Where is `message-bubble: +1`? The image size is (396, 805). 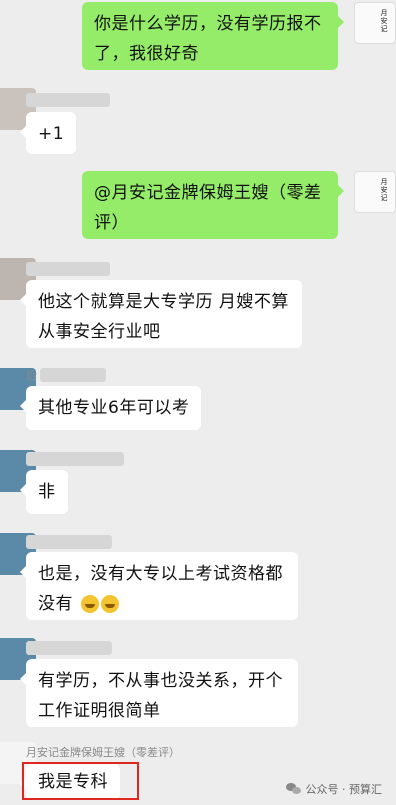 message-bubble: +1 is located at coordinates (48, 133).